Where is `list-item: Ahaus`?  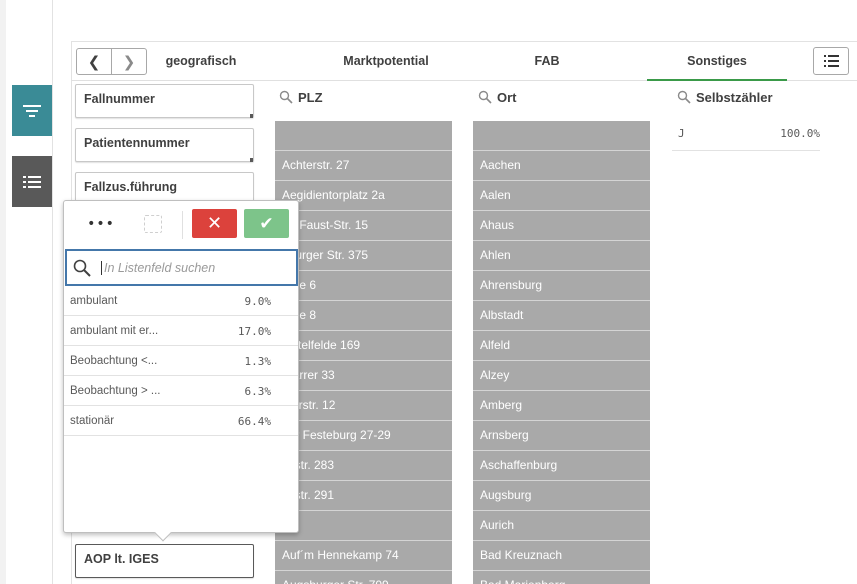
list-item: Ahaus is located at coordinates (561, 226).